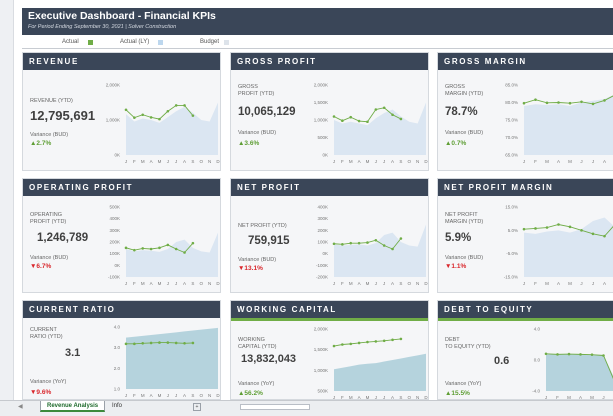 This screenshot has width=613, height=416. I want to click on x-tick-label: N, so click(209, 283).